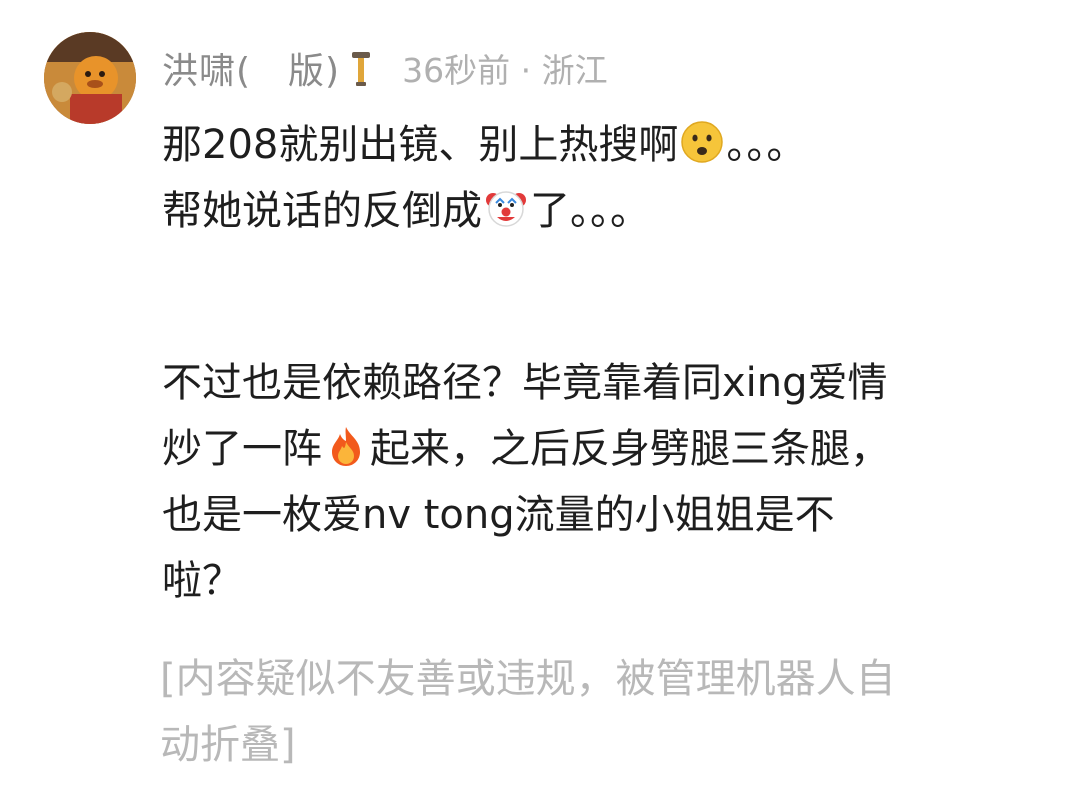 The width and height of the screenshot is (1080, 800). Describe the element at coordinates (525, 383) in the screenshot. I see `comment-line: 不过也是依赖路径？毕竟靠着同xing爱情` at that location.